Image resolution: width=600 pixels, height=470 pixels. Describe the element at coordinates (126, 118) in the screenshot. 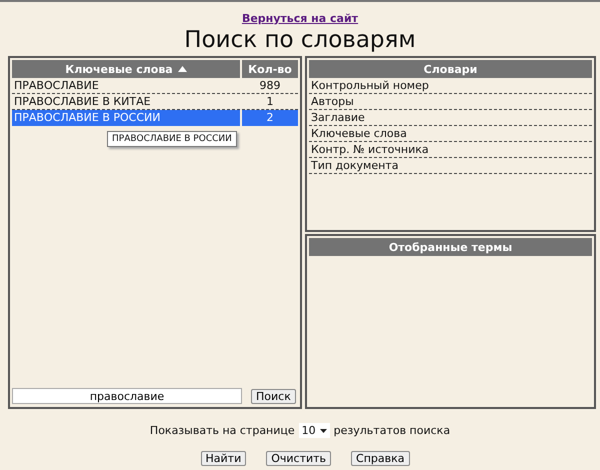

I see `keyword-cell: ПРАВОСЛАВИЕ В РОССИИ` at that location.